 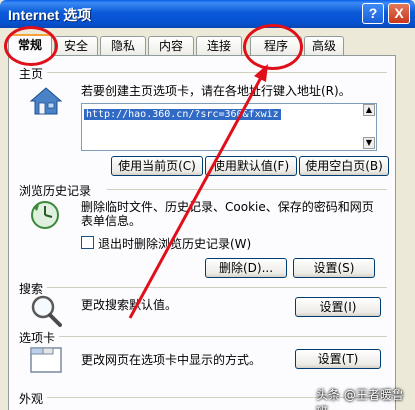 I want to click on title-bar: Internet 选项 ? X, so click(x=207, y=14).